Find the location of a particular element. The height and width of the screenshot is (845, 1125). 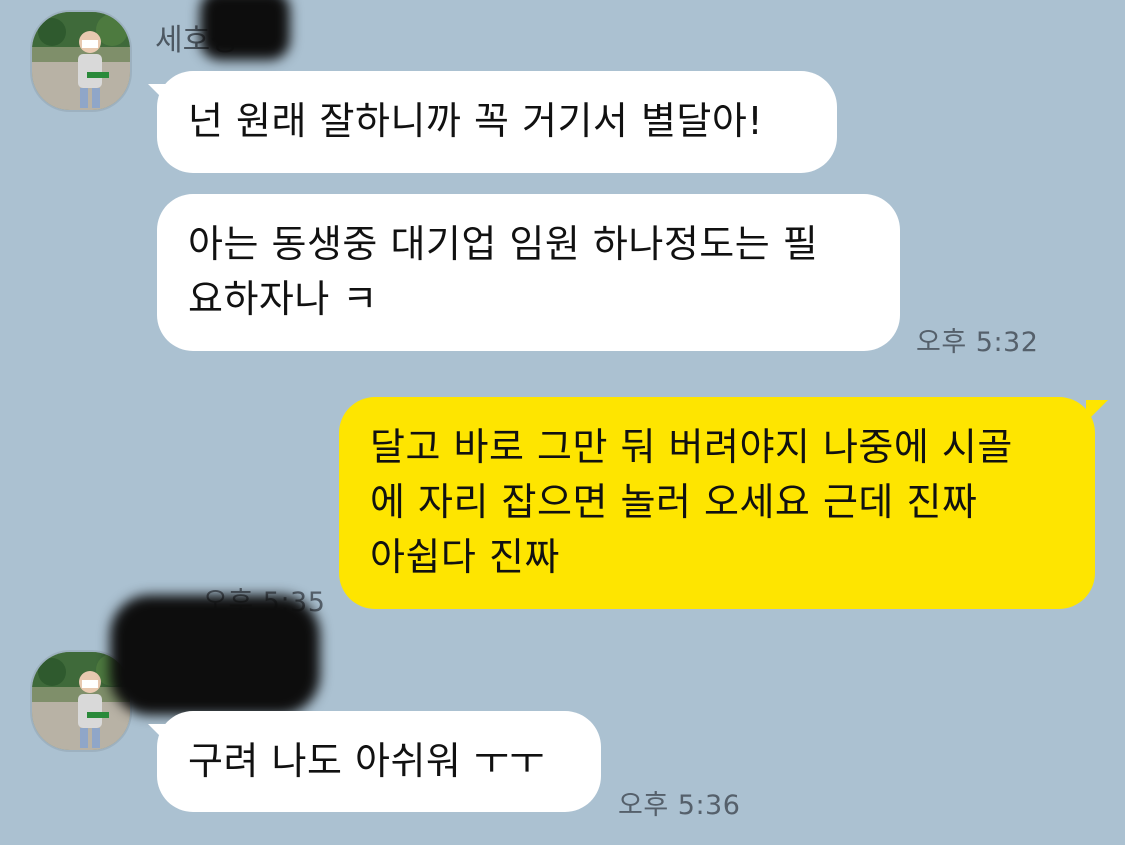

bubble-tail is located at coordinates (1097, 411).